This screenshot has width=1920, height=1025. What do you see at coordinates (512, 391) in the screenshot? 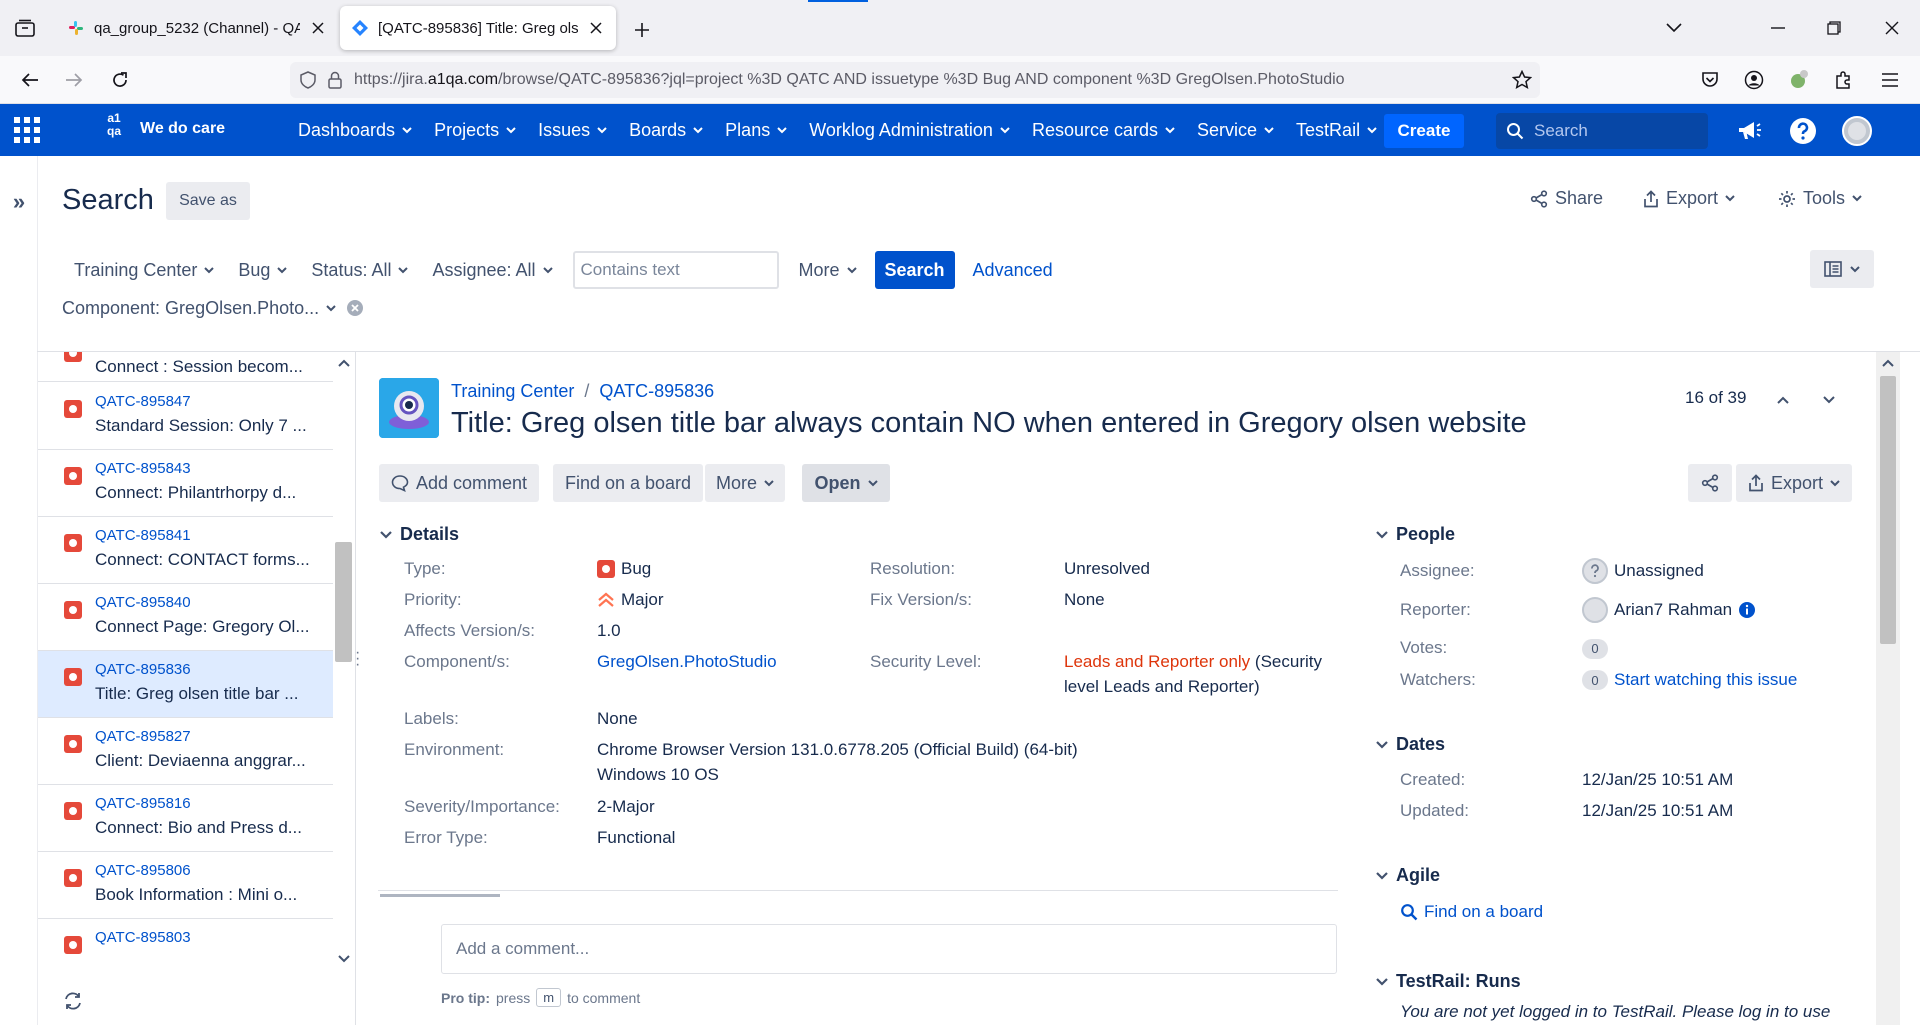
I see `breadcrumb-project-link: Training Center` at bounding box center [512, 391].